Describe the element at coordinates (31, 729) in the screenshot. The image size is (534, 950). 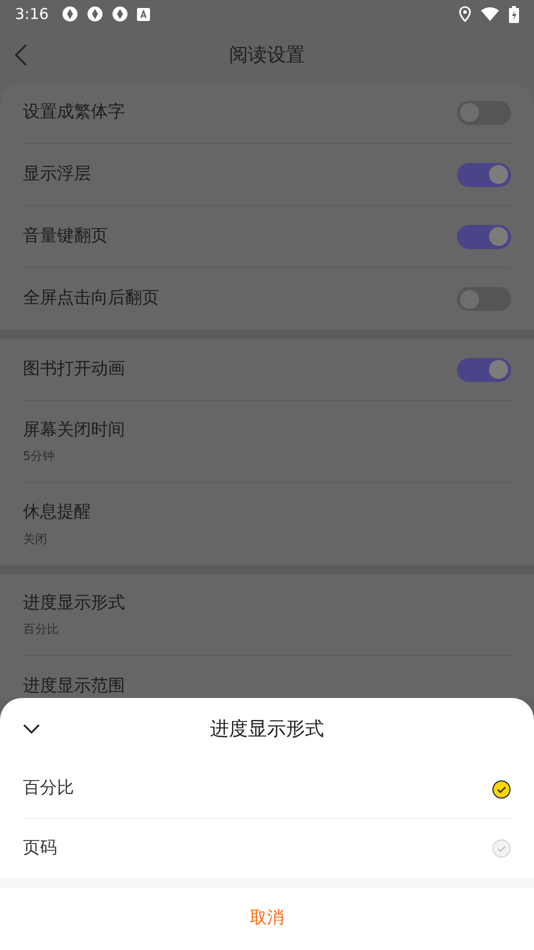
I see `collapse-chevron-icon` at that location.